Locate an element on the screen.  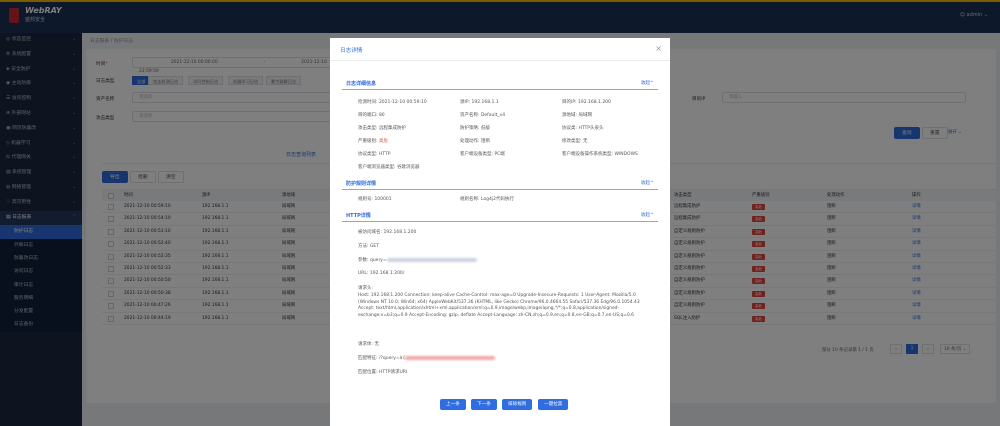
field-host: 被访问域名: 192.168.1.200 is located at coordinates (387, 232).